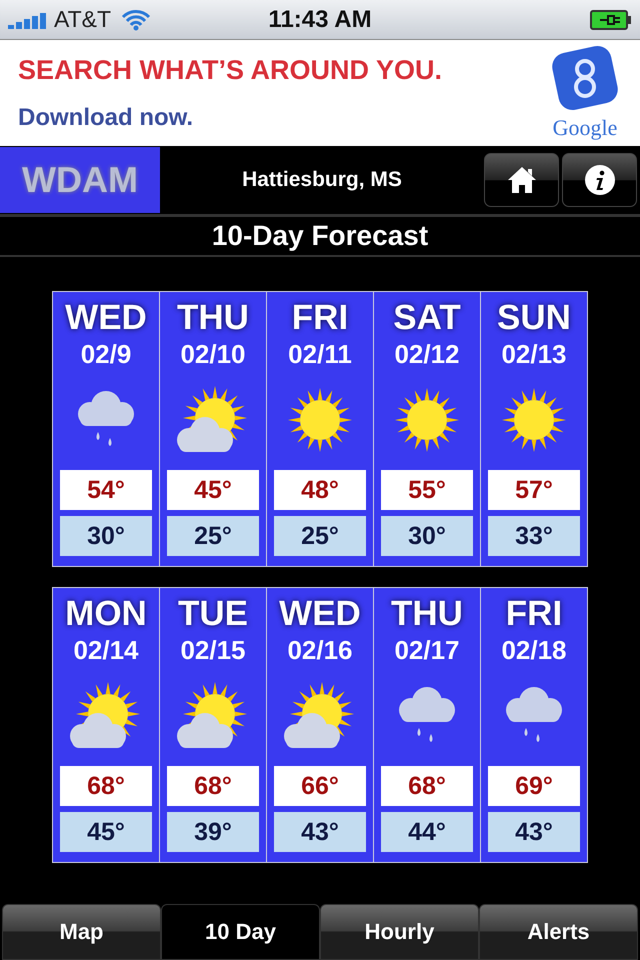 The height and width of the screenshot is (960, 640). I want to click on date-label: 02/13, so click(534, 354).